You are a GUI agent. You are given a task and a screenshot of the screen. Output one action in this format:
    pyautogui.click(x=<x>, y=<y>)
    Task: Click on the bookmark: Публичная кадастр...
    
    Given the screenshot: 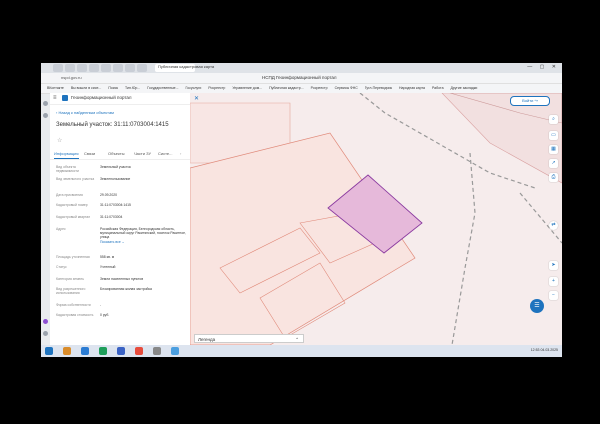 What is the action you would take?
    pyautogui.click(x=286, y=88)
    